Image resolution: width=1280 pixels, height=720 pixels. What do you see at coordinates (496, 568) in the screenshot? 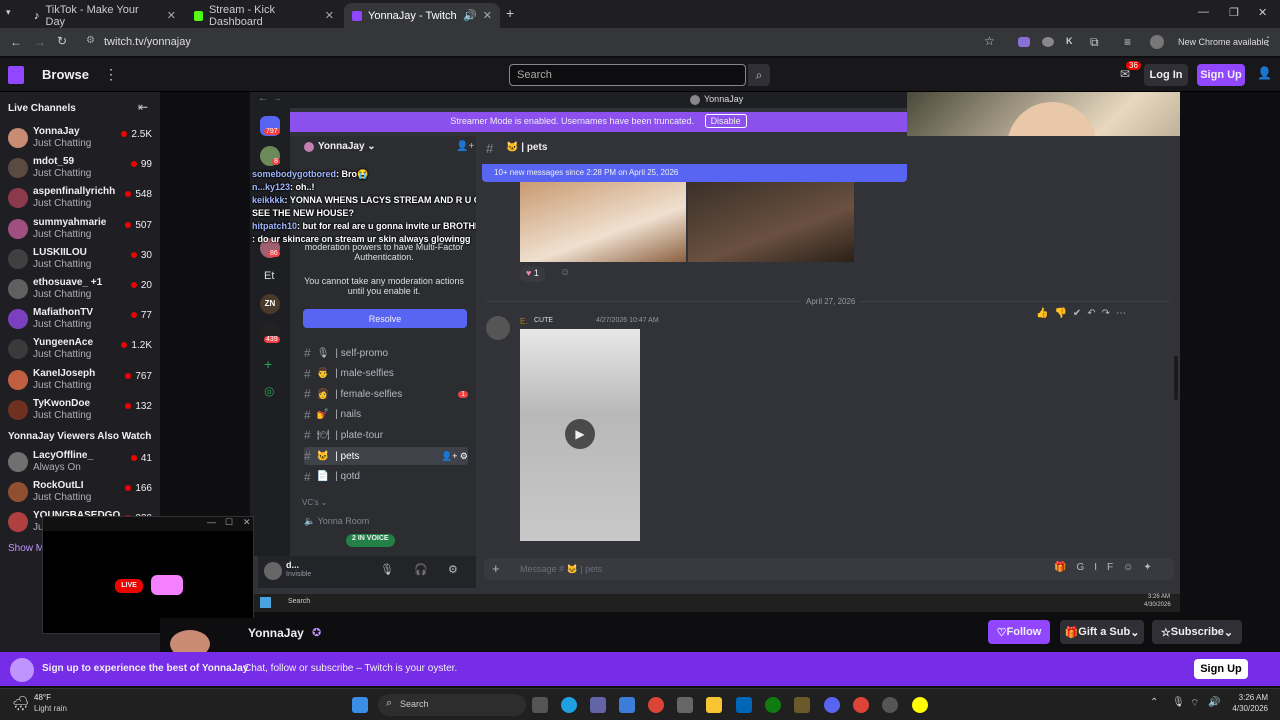
I see `add-attachment-icon: +` at bounding box center [496, 568].